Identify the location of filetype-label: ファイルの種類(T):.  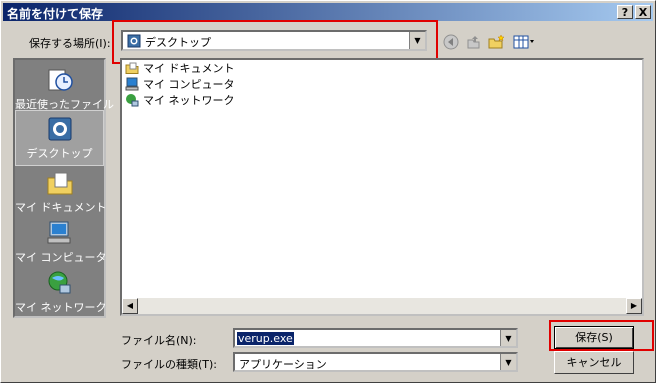
(169, 364).